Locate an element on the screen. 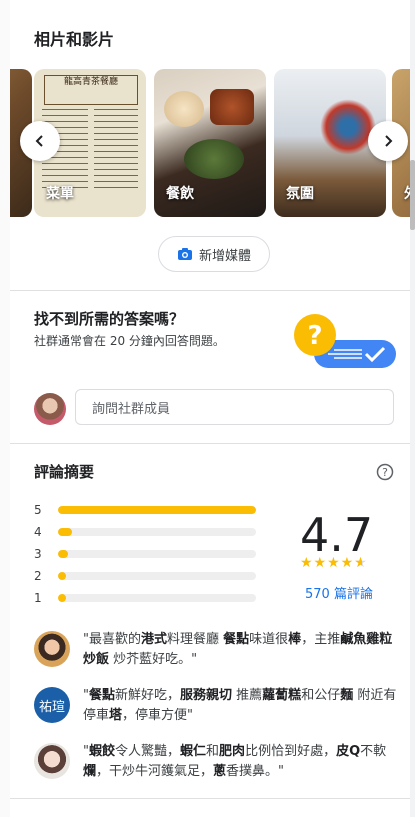  photo-label-food: 餐飲 is located at coordinates (180, 194).